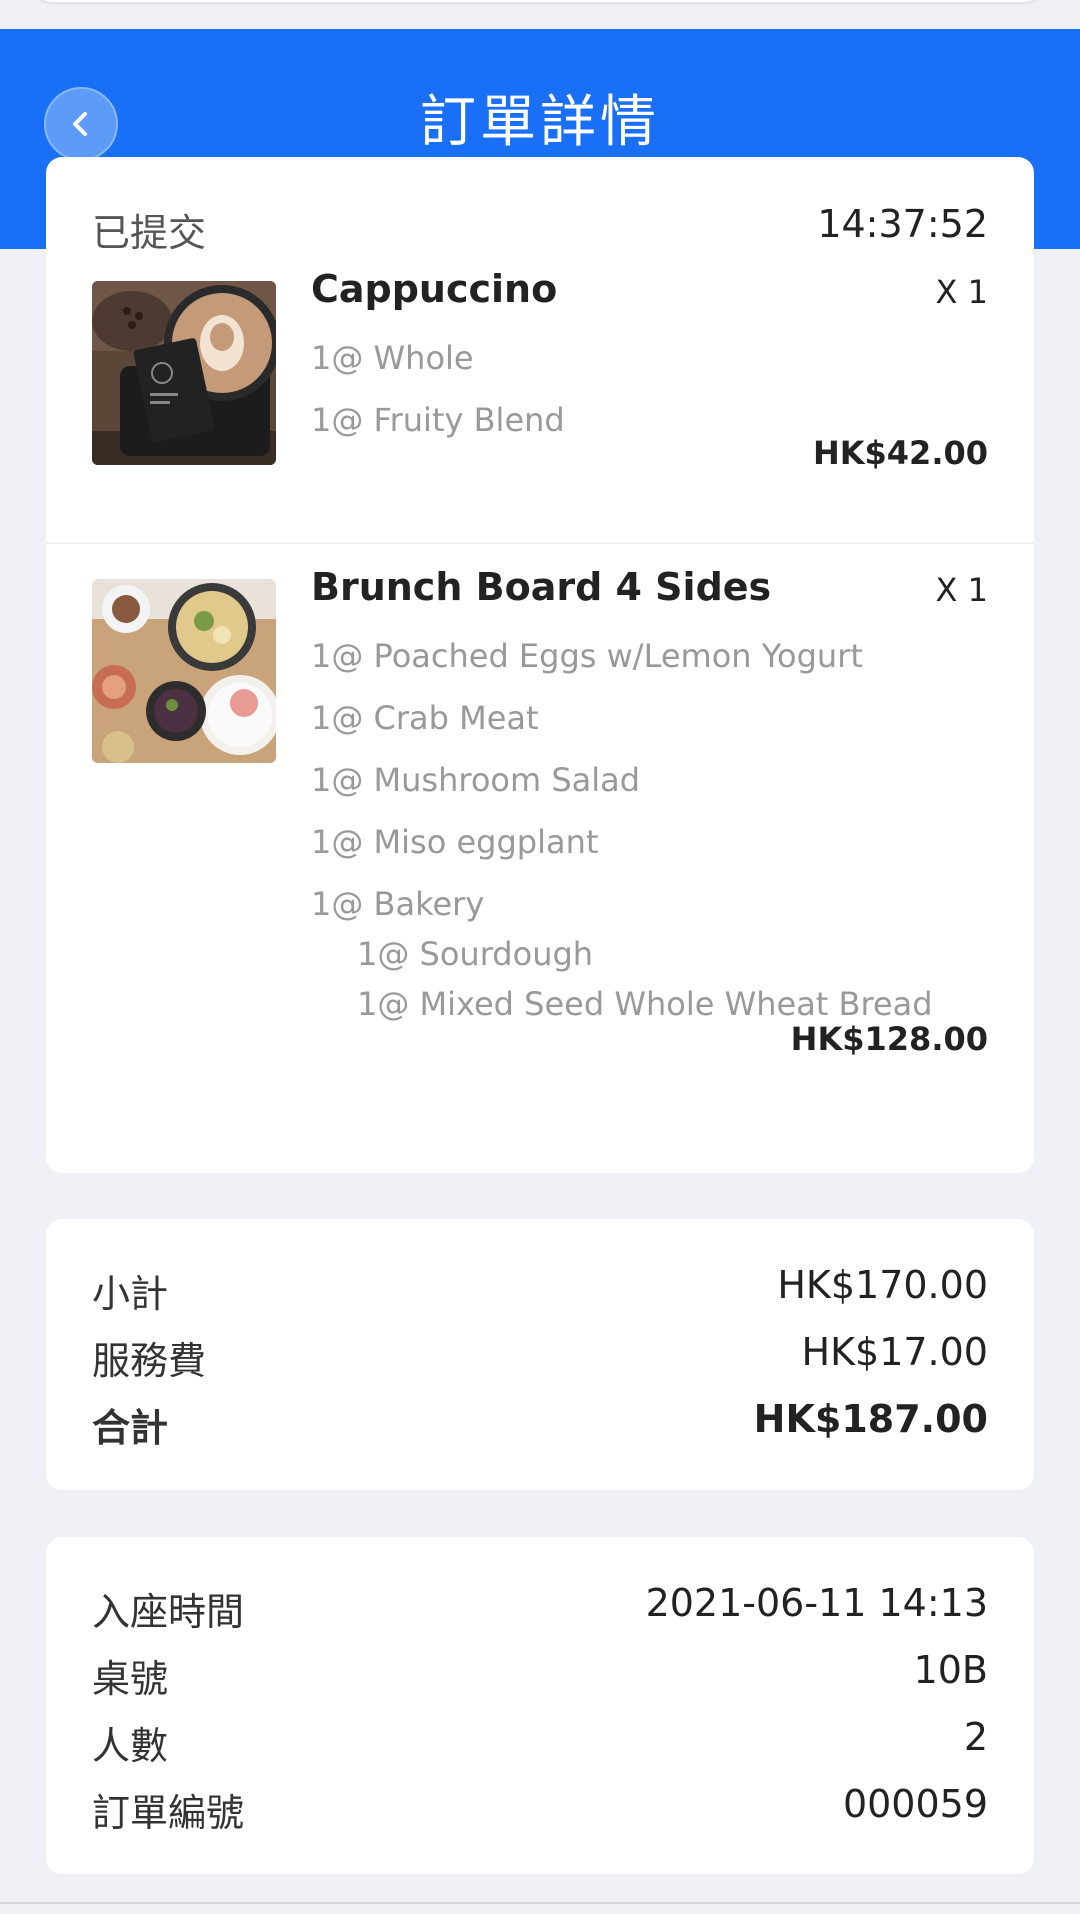 The height and width of the screenshot is (1914, 1080). Describe the element at coordinates (434, 289) in the screenshot. I see `item-name: Cappuccino` at that location.